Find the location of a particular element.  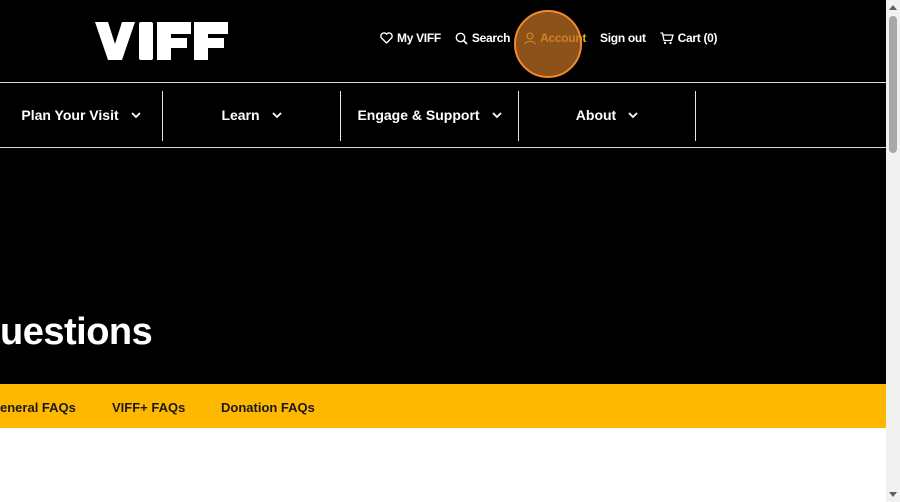

cart-label: Cart (0) is located at coordinates (697, 38).